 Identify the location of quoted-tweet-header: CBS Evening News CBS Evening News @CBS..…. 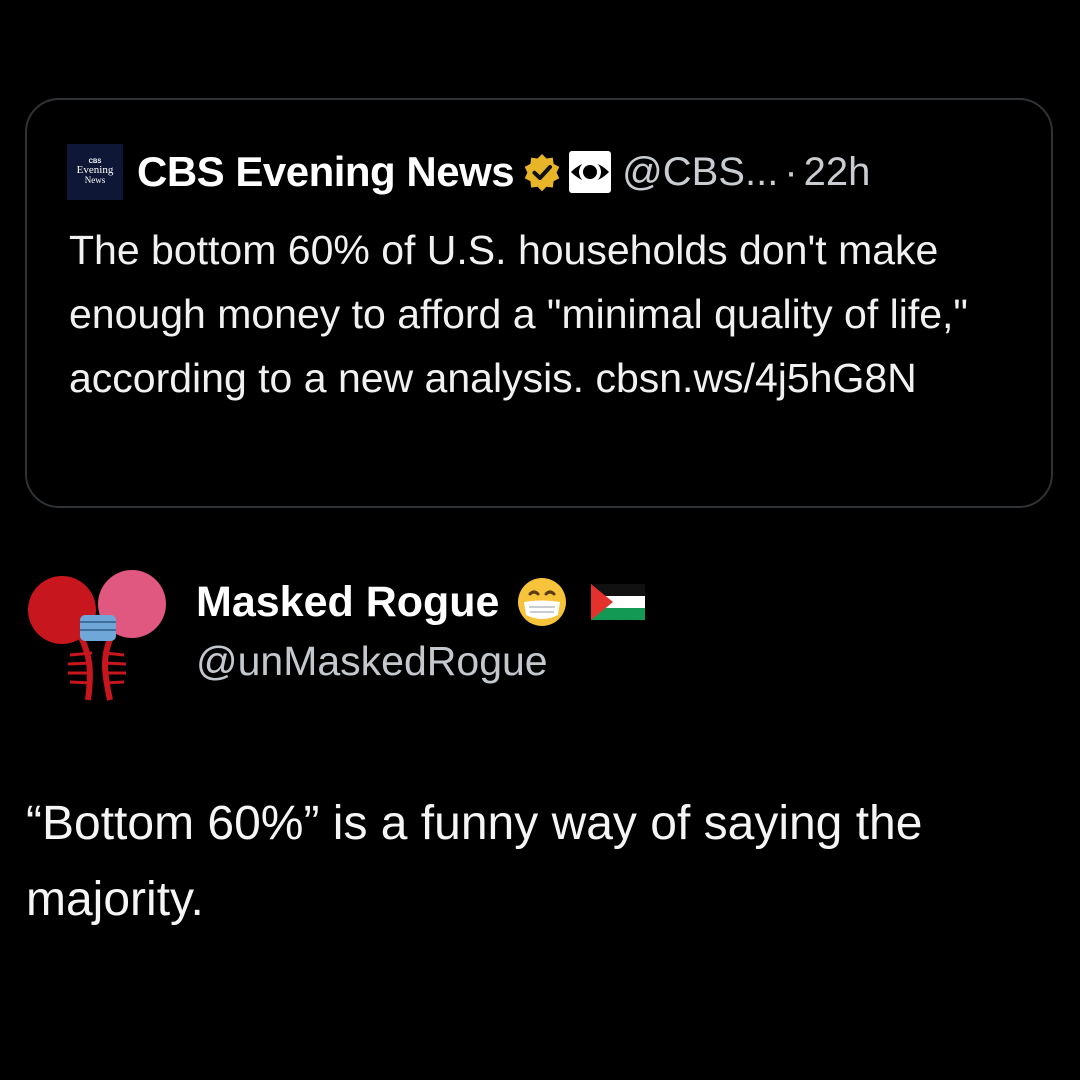
(468, 172).